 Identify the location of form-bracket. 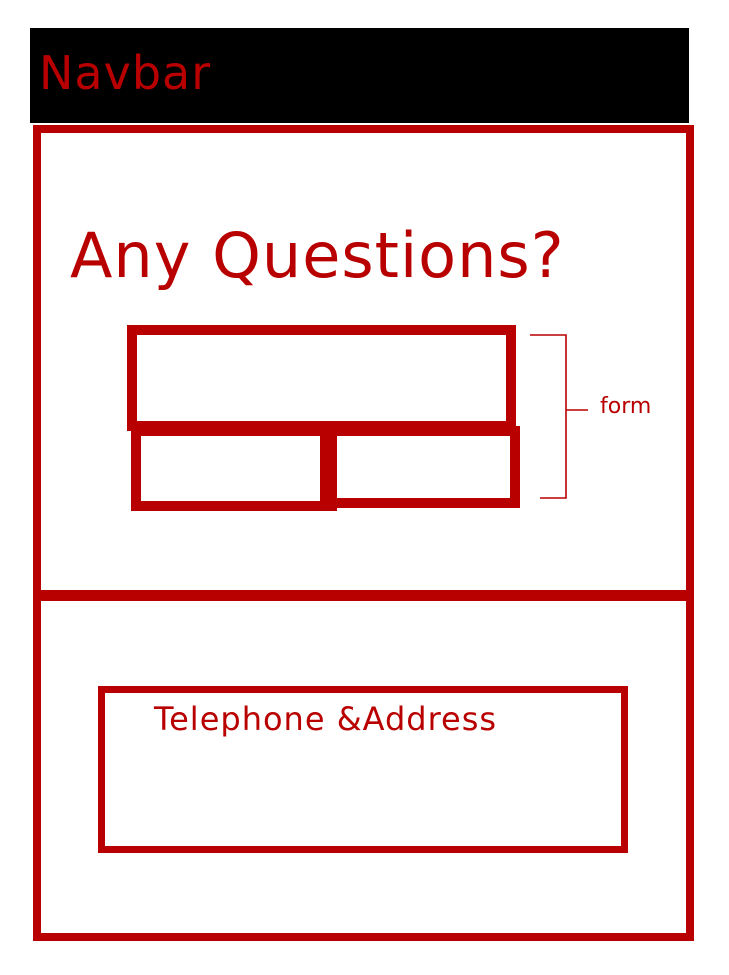
(559, 416).